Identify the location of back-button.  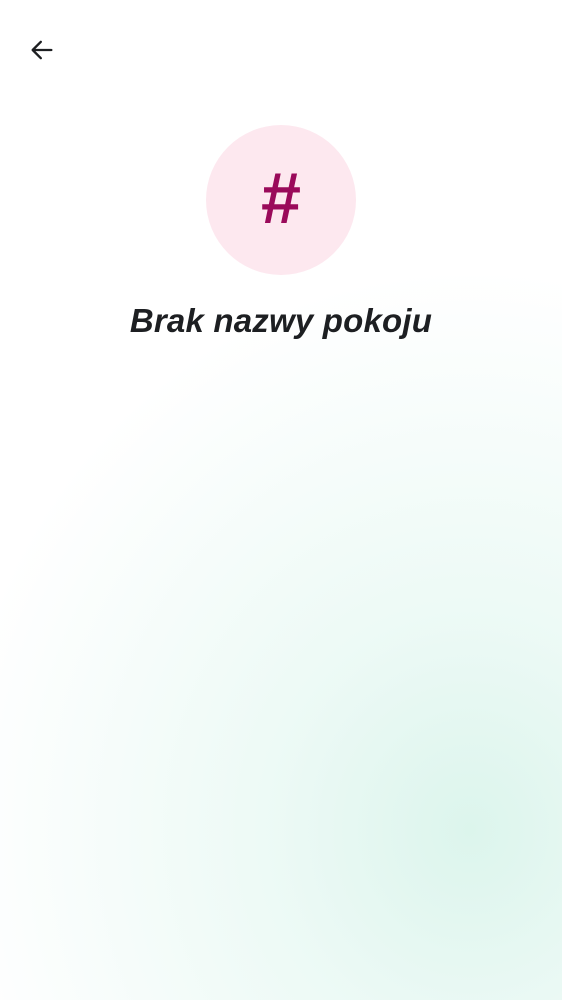
(42, 50).